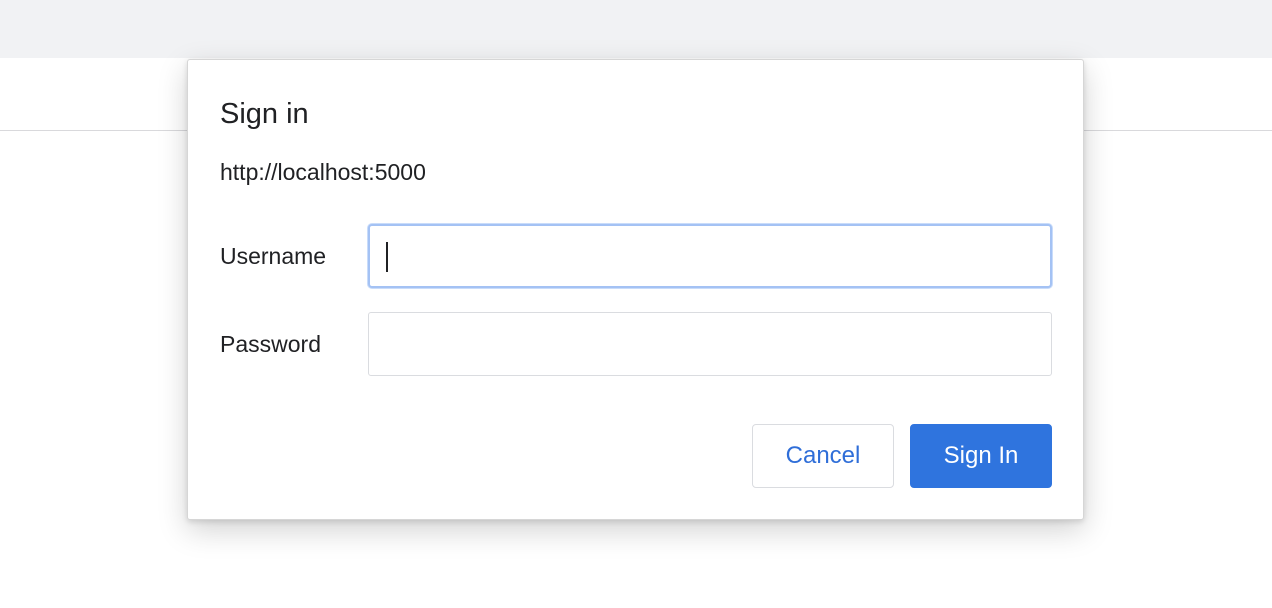  What do you see at coordinates (710, 256) in the screenshot?
I see `username-input` at bounding box center [710, 256].